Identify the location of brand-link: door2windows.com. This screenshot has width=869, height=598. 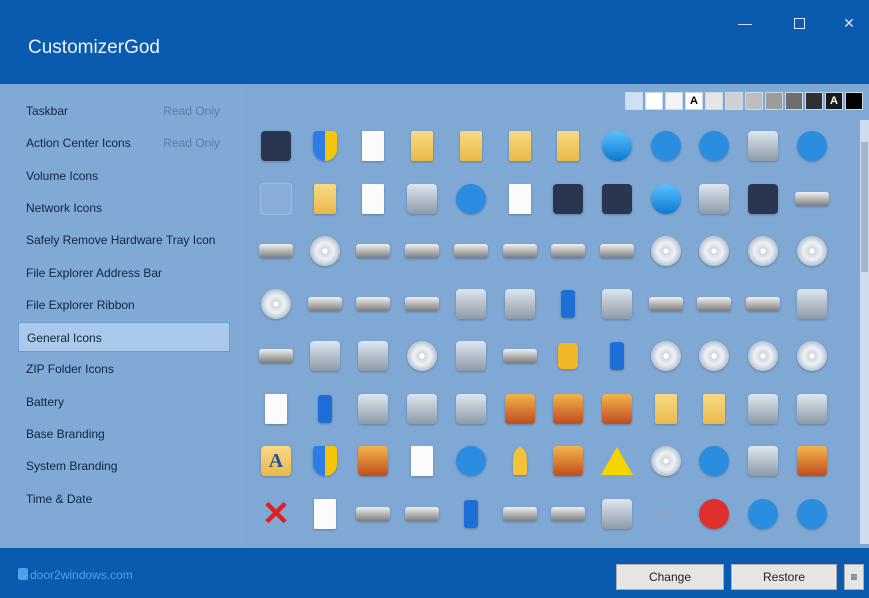
(81, 575).